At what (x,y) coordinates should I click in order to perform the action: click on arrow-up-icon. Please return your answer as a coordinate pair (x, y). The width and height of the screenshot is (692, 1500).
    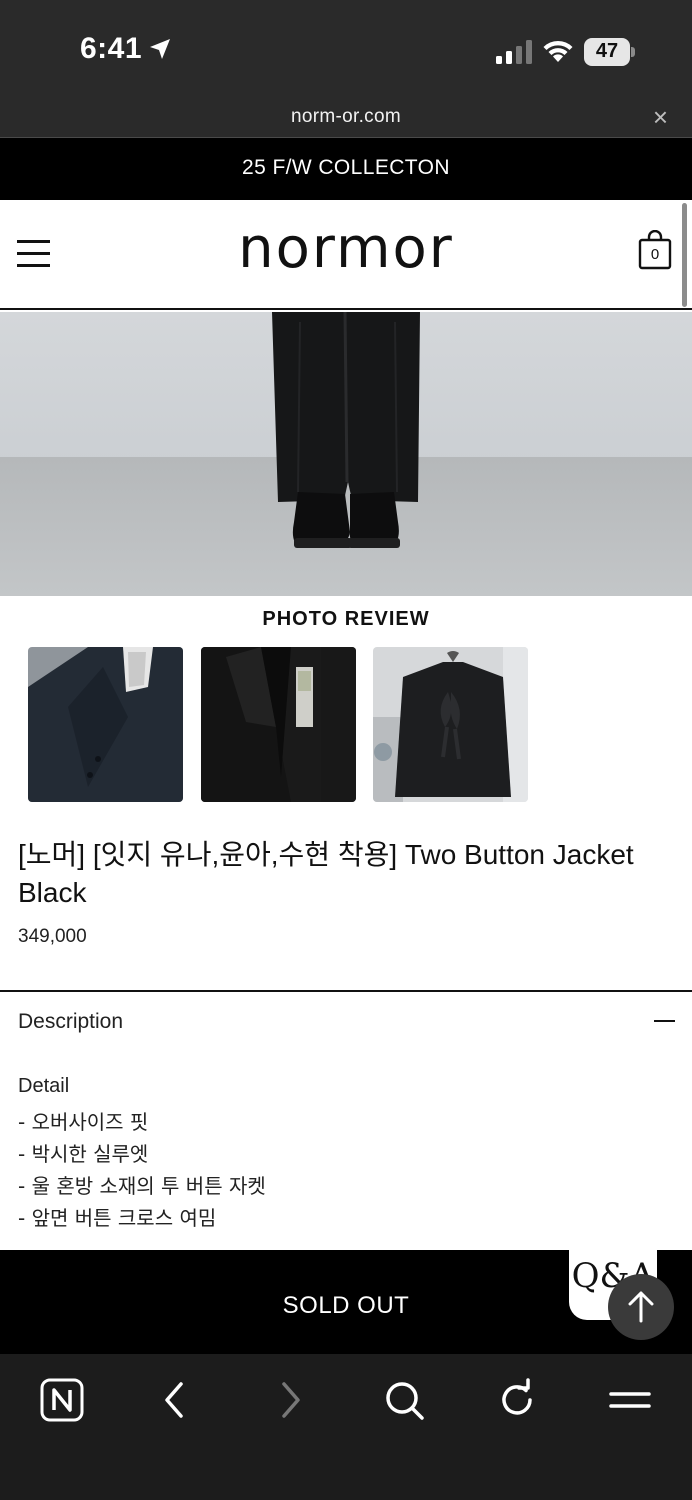
    Looking at the image, I should click on (641, 1307).